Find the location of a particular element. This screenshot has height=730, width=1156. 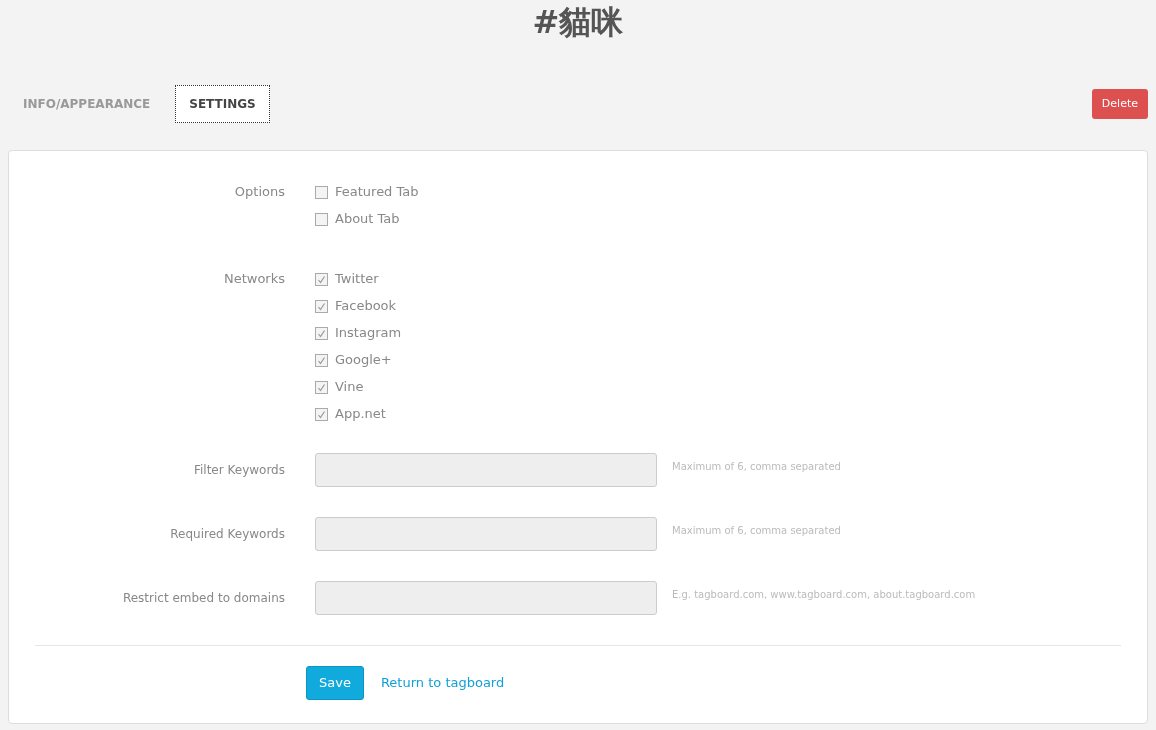

field-label: Filter Keywords is located at coordinates (239, 470).